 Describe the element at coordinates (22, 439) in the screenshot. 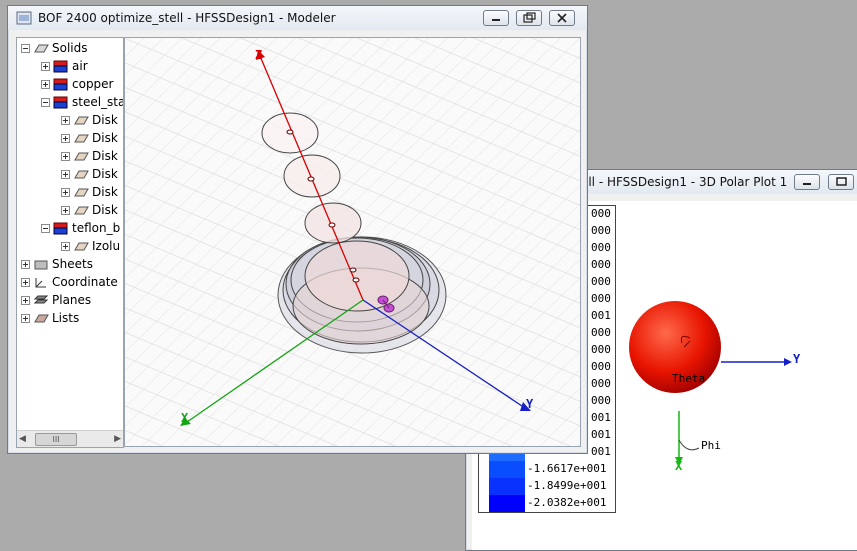

I see `scroll-left-icon: ◀` at that location.